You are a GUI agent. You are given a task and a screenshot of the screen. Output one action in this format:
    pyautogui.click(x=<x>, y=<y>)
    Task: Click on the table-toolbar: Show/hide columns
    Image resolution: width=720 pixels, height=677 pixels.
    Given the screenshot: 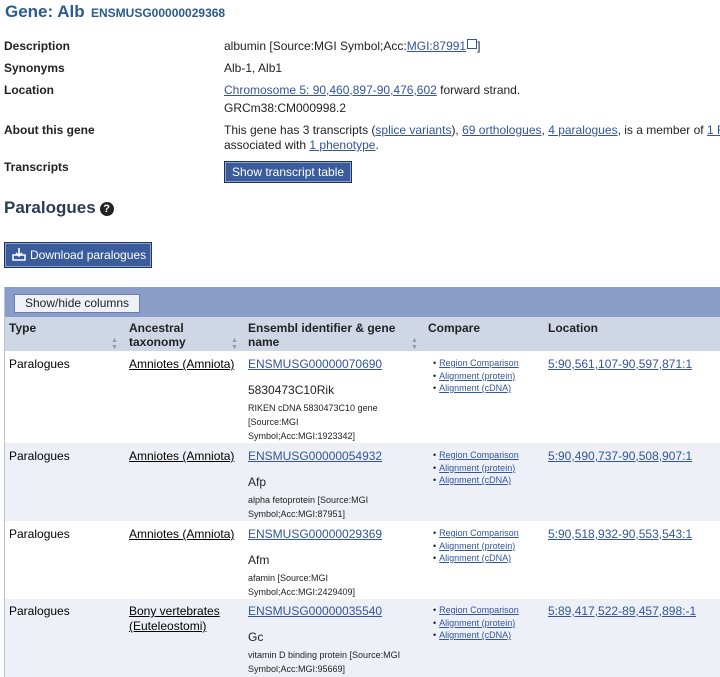 What is the action you would take?
    pyautogui.click(x=362, y=302)
    